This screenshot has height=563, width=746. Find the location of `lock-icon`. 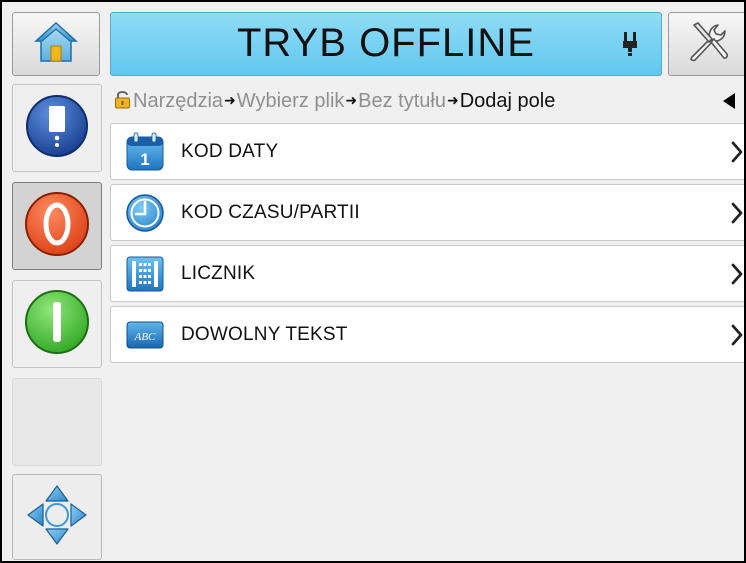

lock-icon is located at coordinates (122, 102).